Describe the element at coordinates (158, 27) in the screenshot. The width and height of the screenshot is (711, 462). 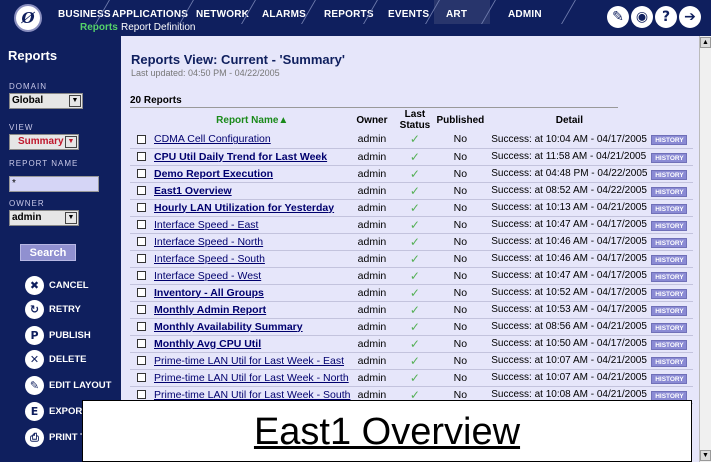
I see `breadcrumb-report-definition: Report Definition` at that location.